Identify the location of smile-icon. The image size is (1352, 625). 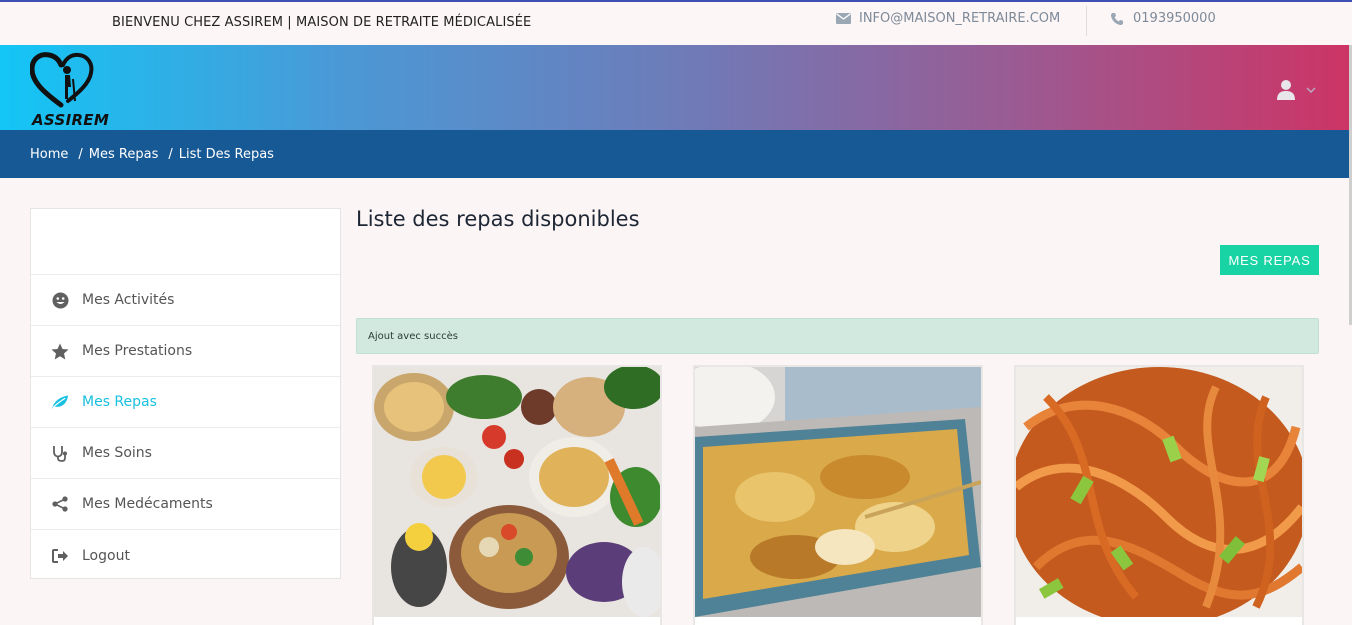
(60, 300).